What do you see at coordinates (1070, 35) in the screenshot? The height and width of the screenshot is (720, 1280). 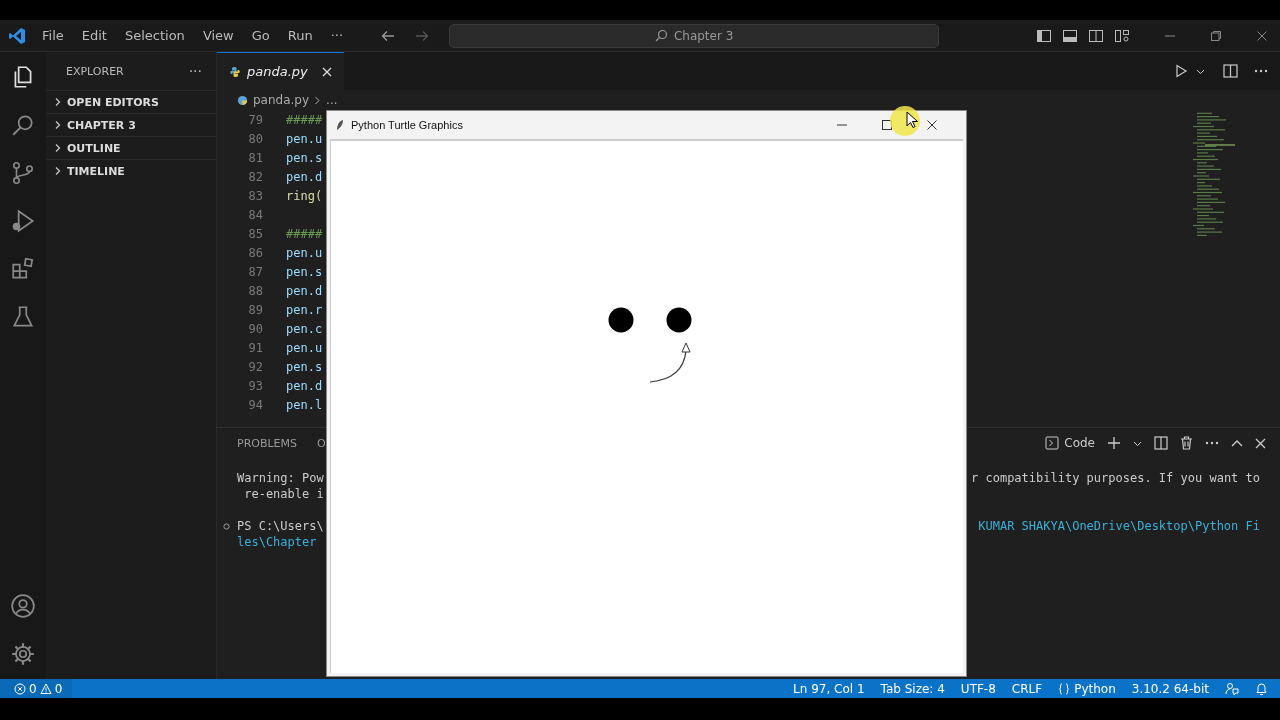 I see `panel-toggle-icon` at bounding box center [1070, 35].